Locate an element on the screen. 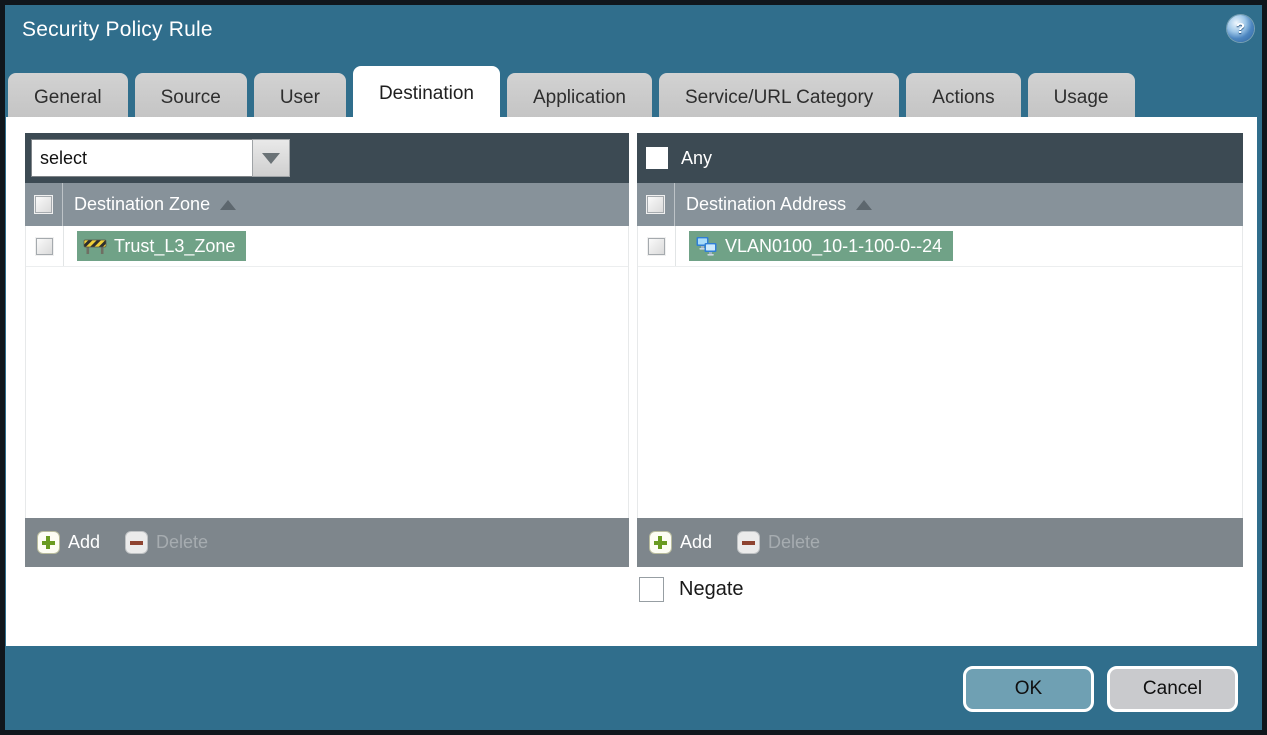 The image size is (1267, 735). zone-panel-footer: Add Delete is located at coordinates (327, 542).